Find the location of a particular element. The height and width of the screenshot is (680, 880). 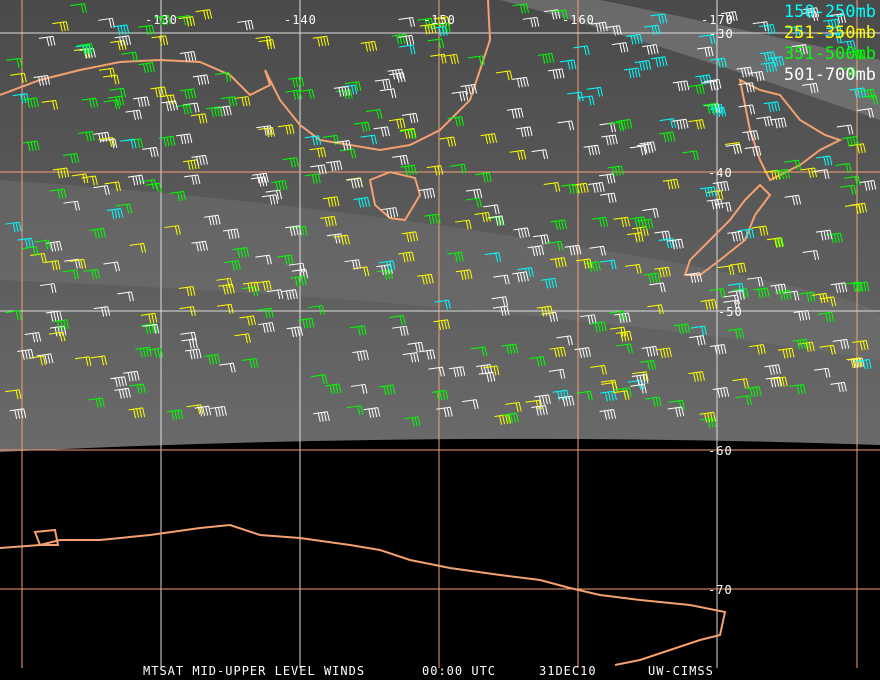

legend-item-501-700: 501-700mb is located at coordinates (829, 75).